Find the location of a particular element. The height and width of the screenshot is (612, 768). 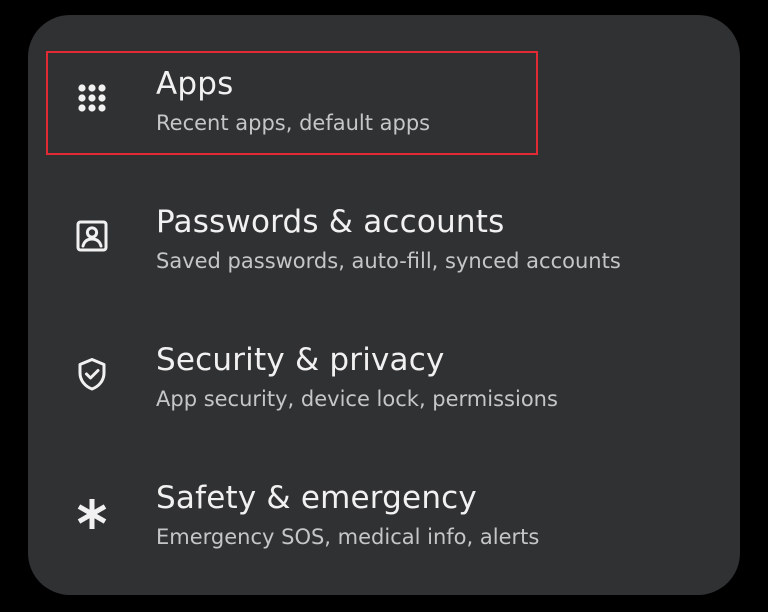

settings-item-title: Security & privacy is located at coordinates (300, 360).